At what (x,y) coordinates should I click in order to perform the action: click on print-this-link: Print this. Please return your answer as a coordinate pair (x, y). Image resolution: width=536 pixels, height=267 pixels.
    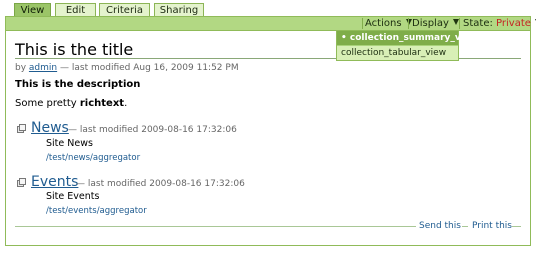
    Looking at the image, I should click on (492, 226).